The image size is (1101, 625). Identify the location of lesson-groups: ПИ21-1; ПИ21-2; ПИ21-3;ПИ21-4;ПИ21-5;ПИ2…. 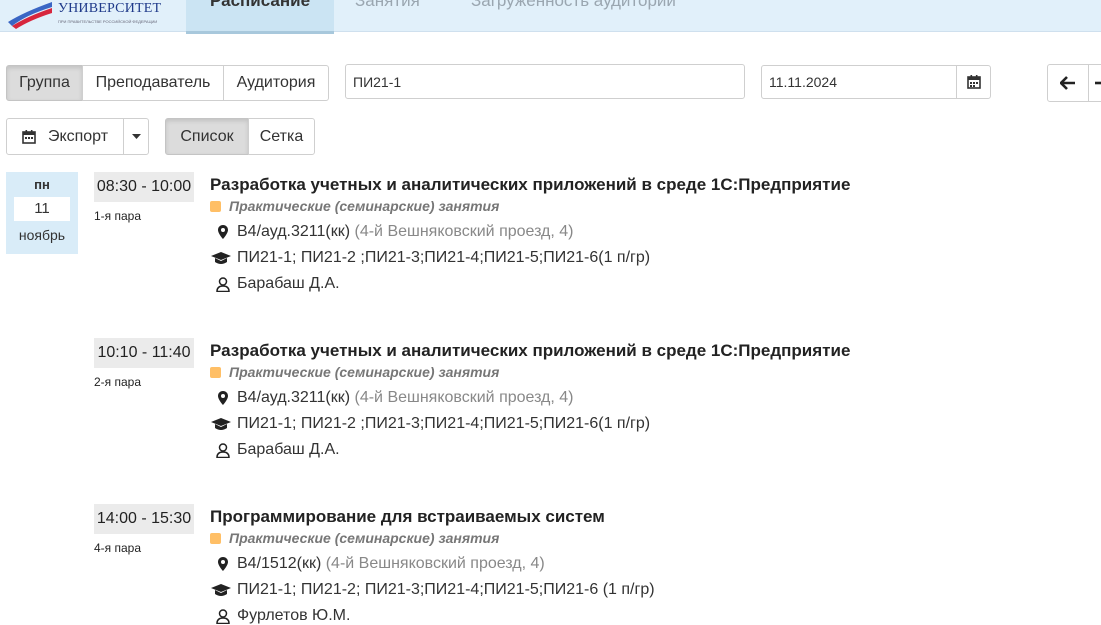
(446, 589).